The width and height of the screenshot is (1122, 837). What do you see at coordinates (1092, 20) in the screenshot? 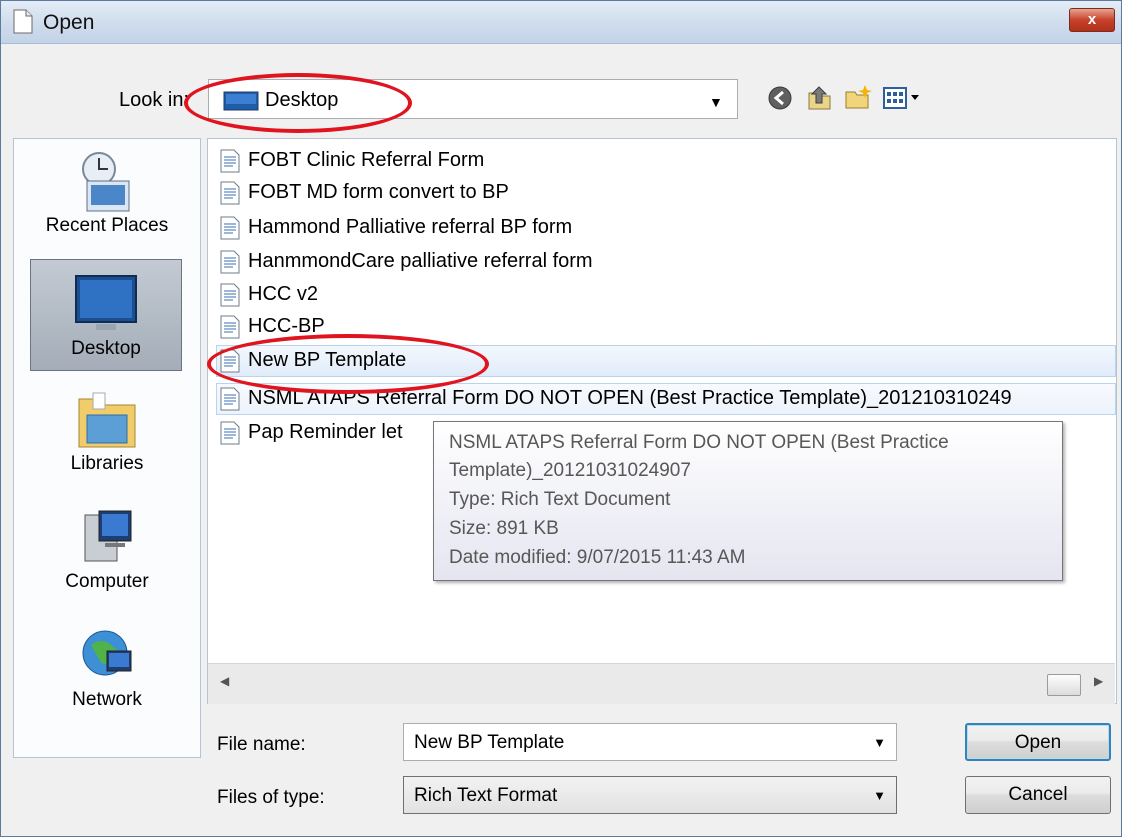
I see `close-button: x` at bounding box center [1092, 20].